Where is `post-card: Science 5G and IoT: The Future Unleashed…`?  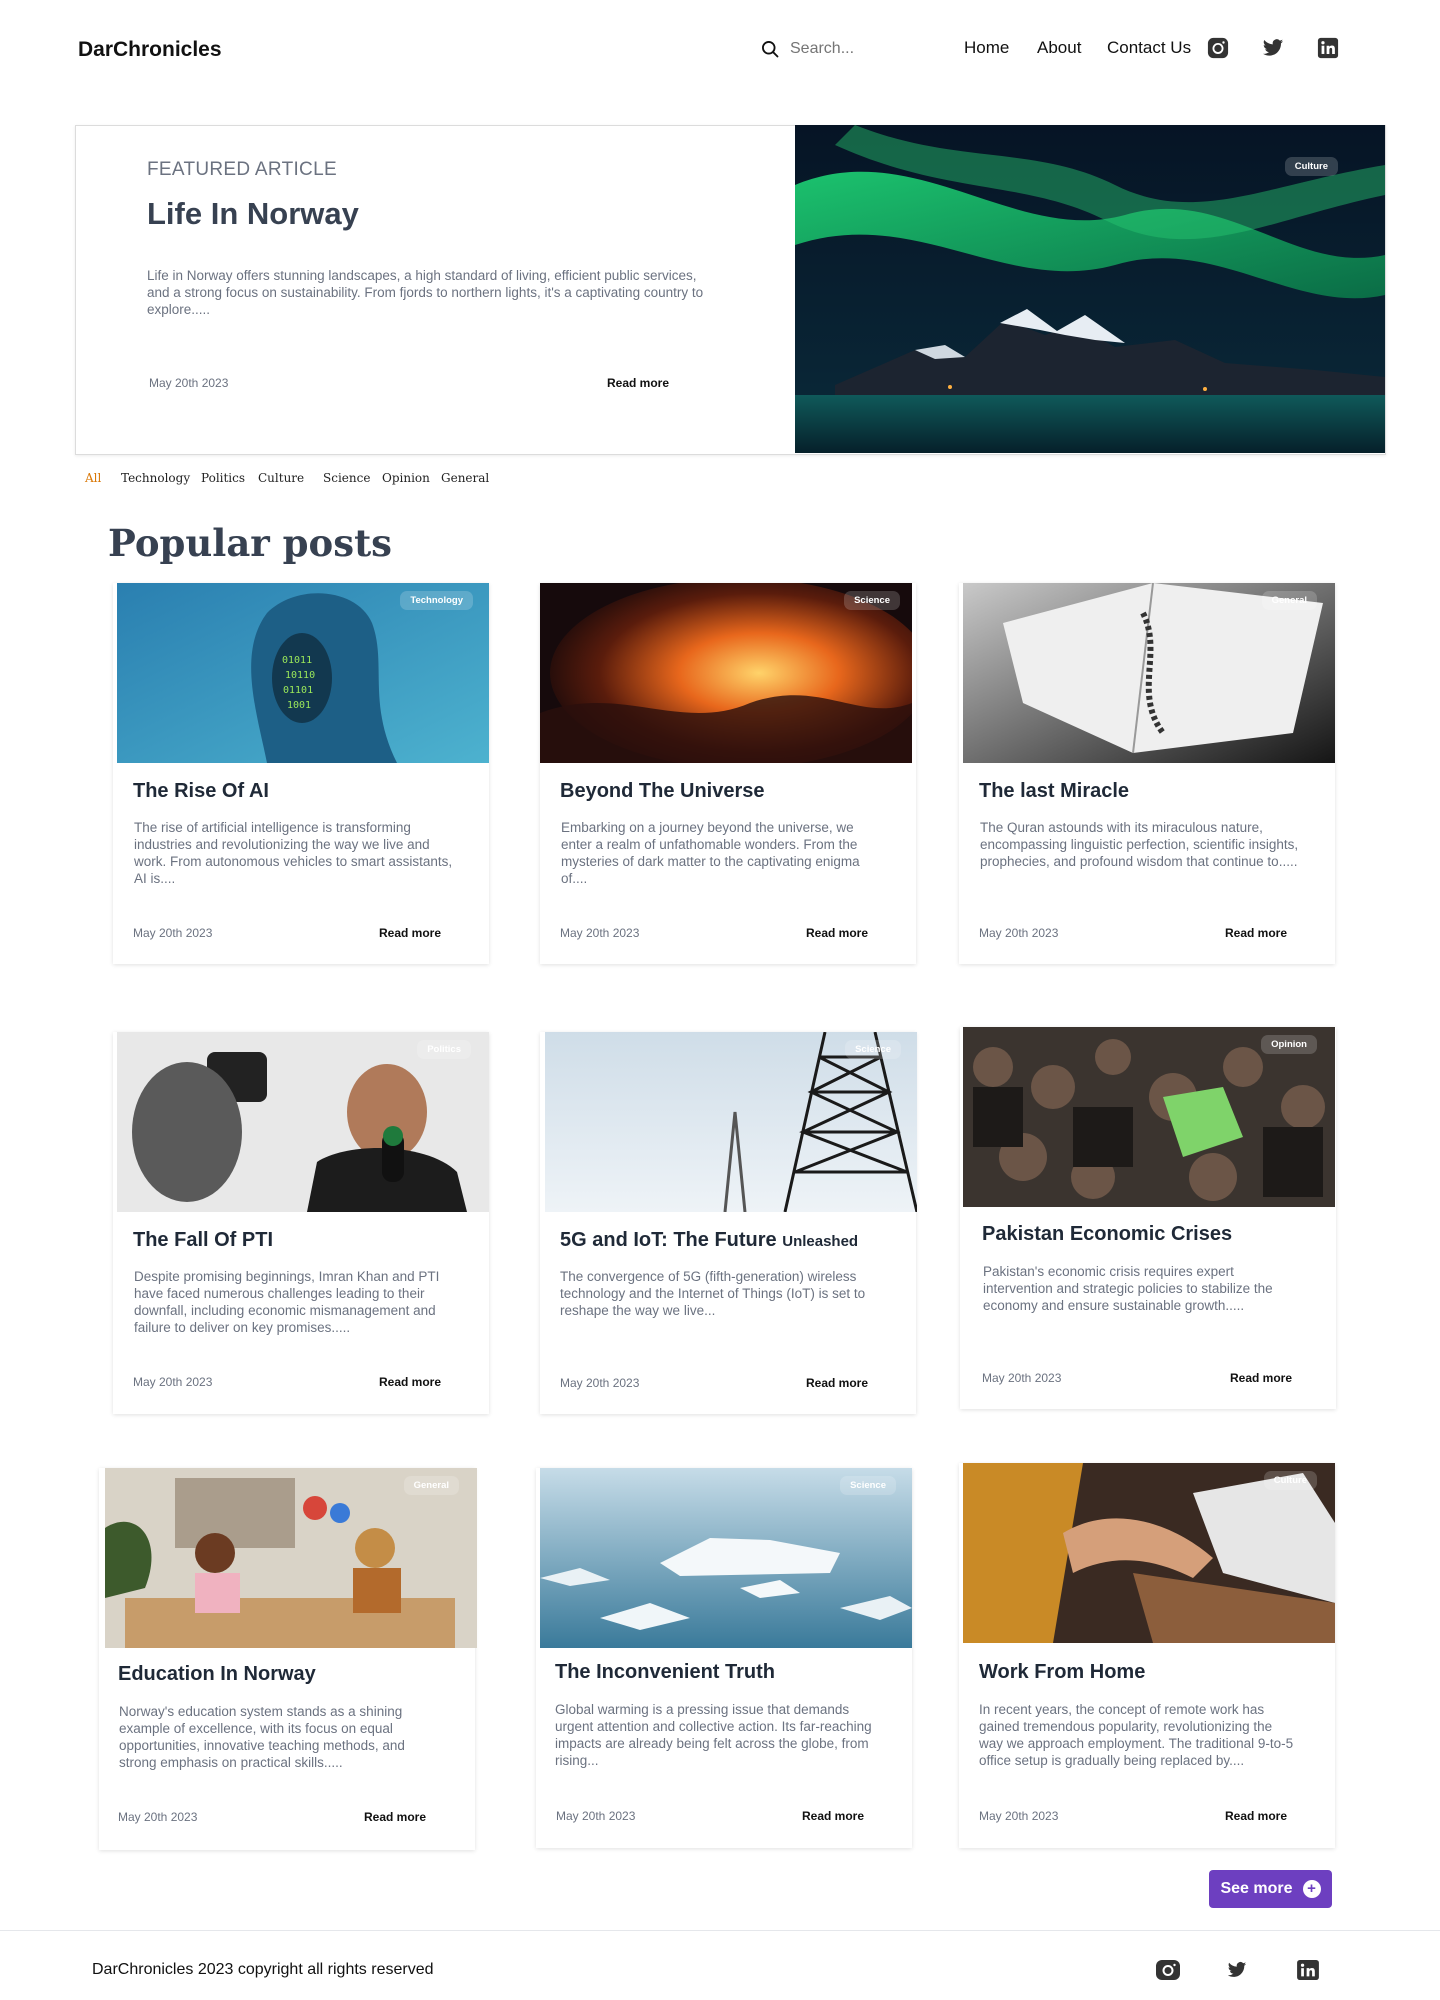 post-card: Science 5G and IoT: The Future Unleashed… is located at coordinates (728, 1223).